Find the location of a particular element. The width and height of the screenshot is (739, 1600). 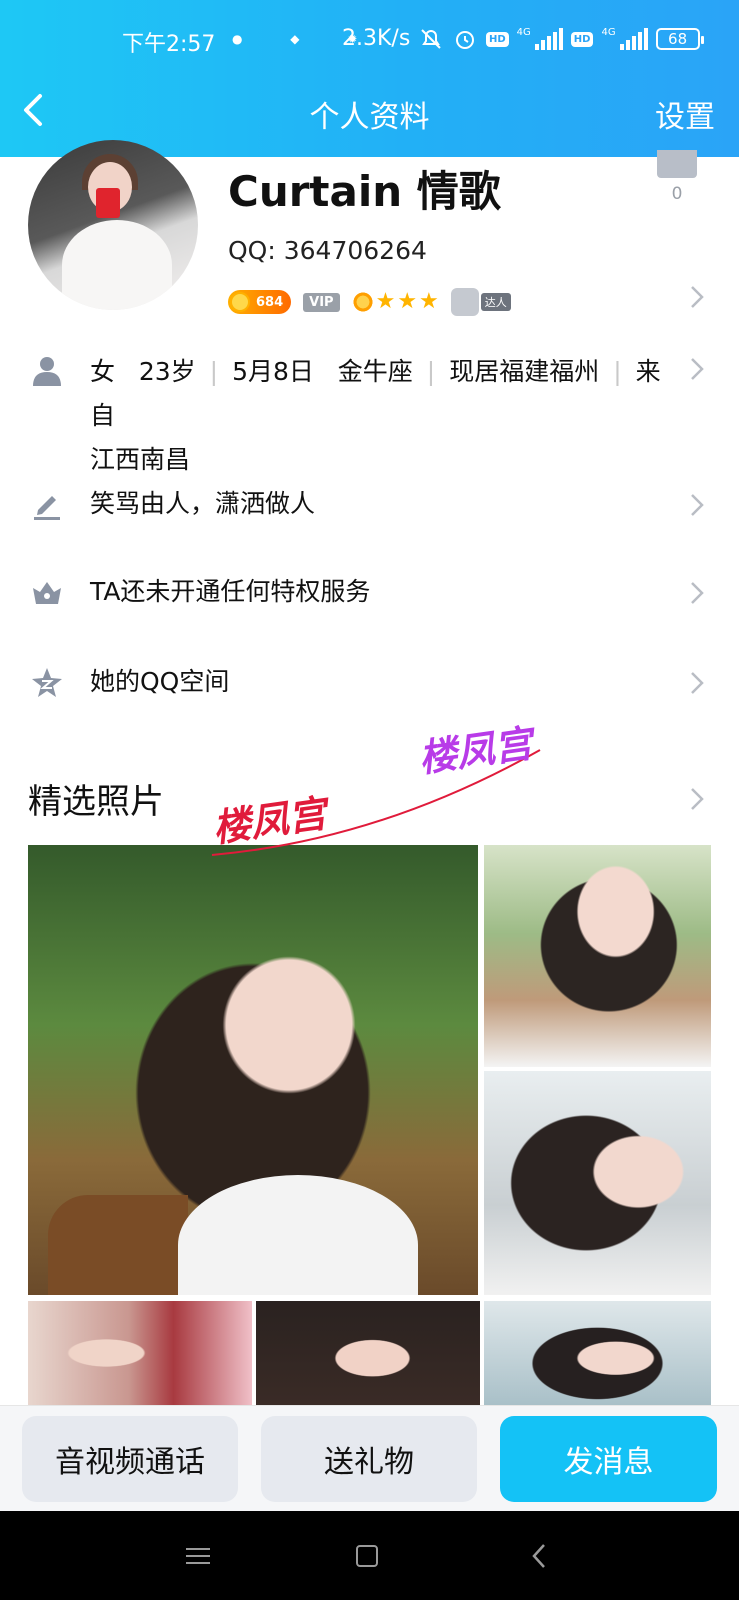

signal-icon-2: 4G is located at coordinates (624, 38).